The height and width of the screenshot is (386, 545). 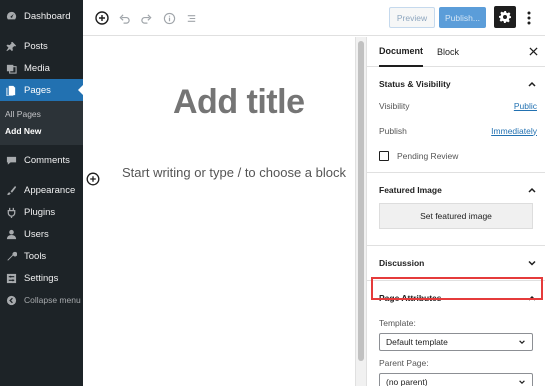 I want to click on publish-row: Publish Immediately, so click(x=456, y=130).